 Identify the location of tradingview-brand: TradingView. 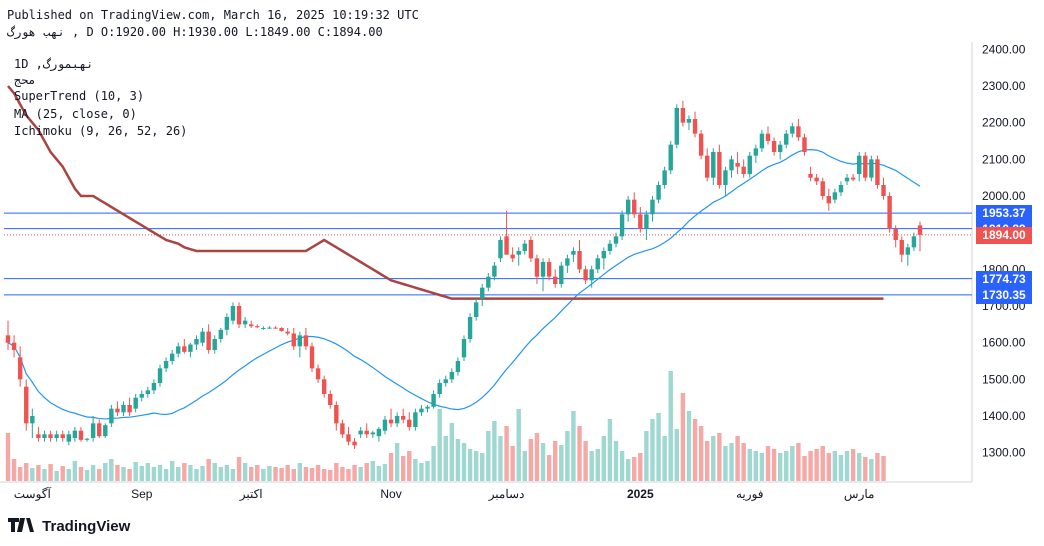
(69, 527).